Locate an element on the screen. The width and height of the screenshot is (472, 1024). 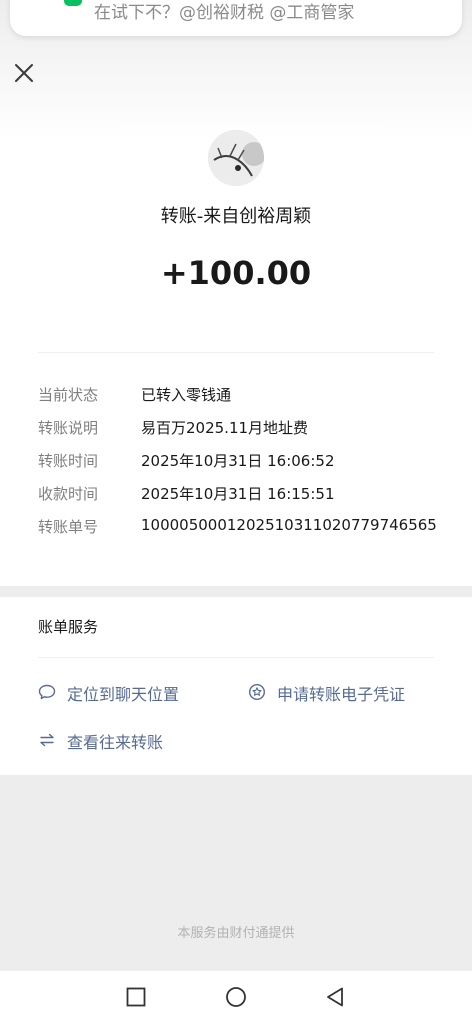
certificate-icon is located at coordinates (257, 692).